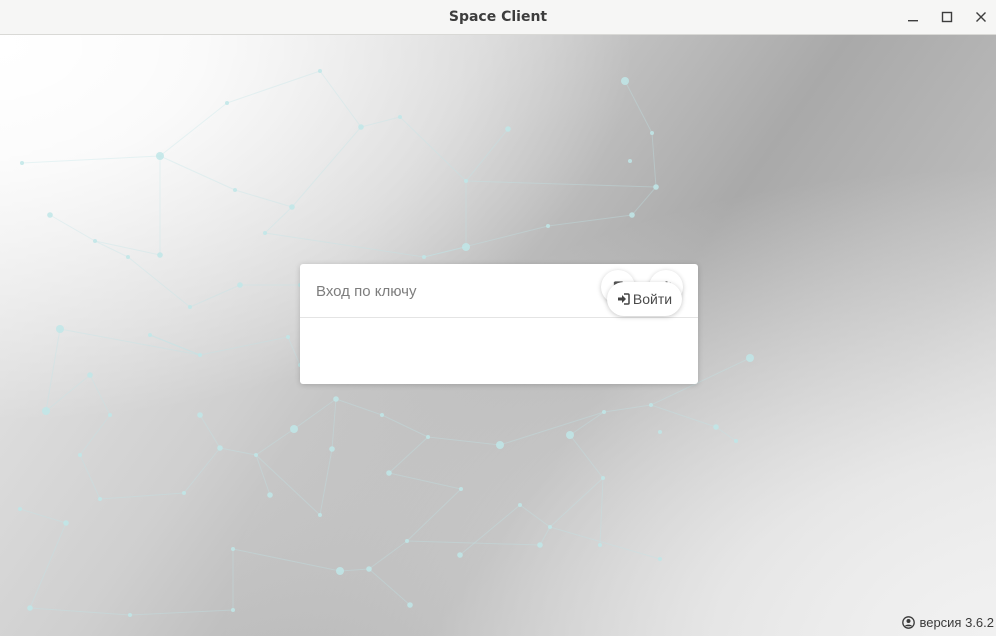 This screenshot has height=636, width=996. What do you see at coordinates (623, 299) in the screenshot?
I see `sign-in-icon` at bounding box center [623, 299].